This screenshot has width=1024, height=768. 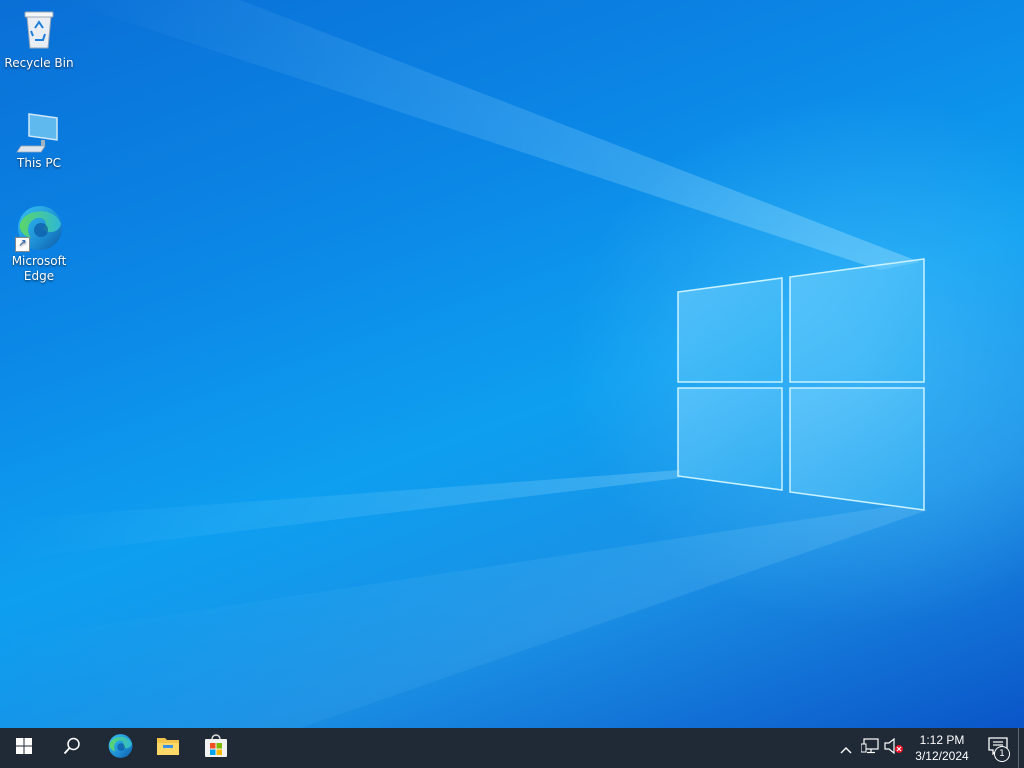 I want to click on taskbar-app-microsoft-store, so click(x=216, y=748).